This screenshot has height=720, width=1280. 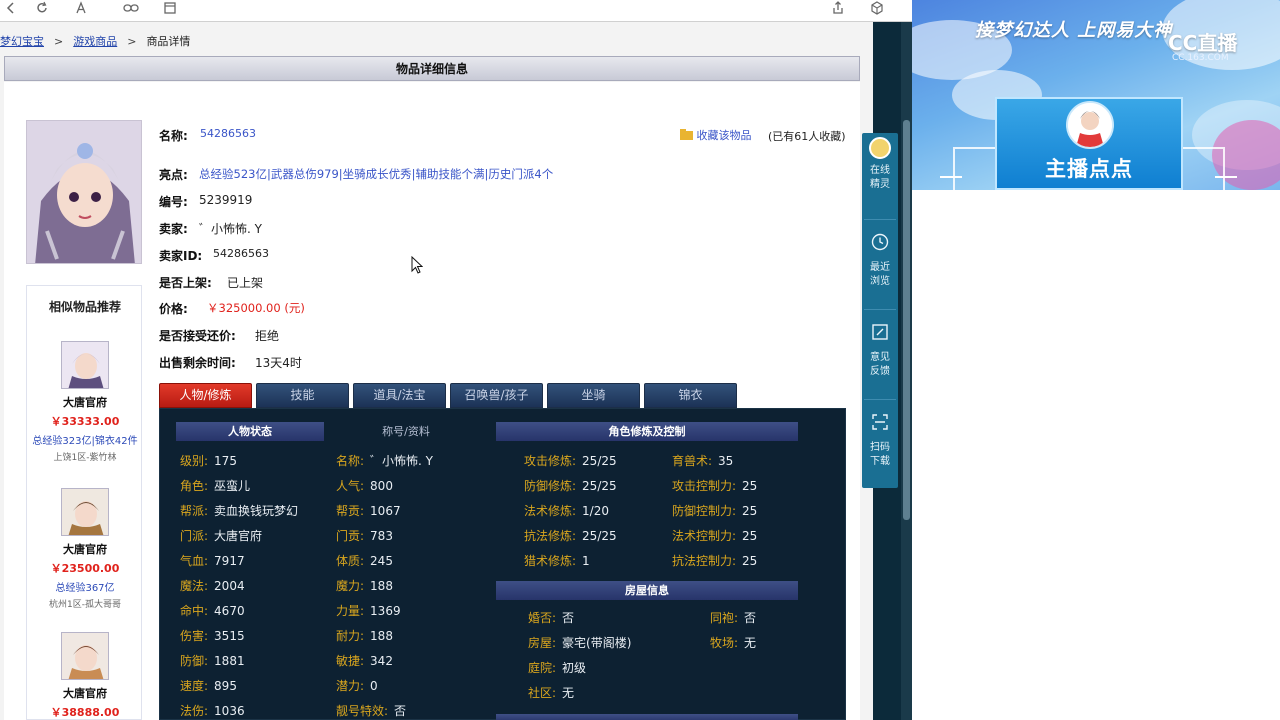 What do you see at coordinates (350, 461) in the screenshot?
I see `stat-key: 名称:` at bounding box center [350, 461].